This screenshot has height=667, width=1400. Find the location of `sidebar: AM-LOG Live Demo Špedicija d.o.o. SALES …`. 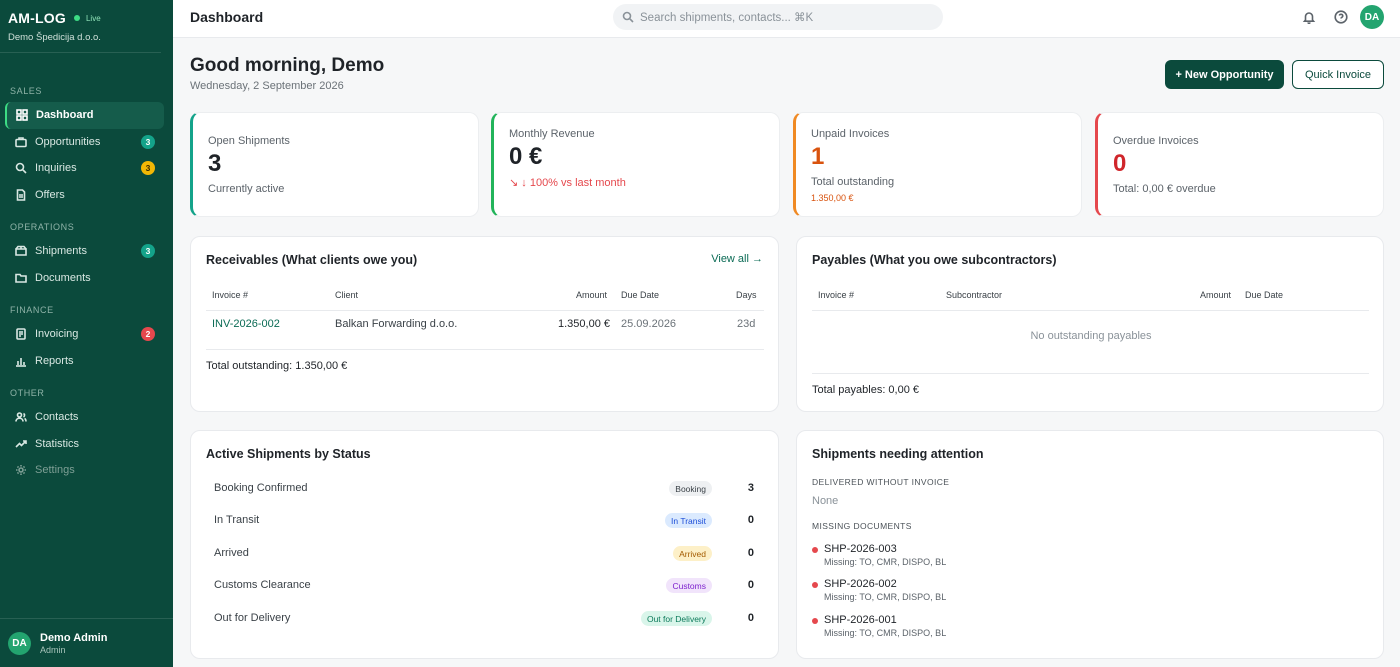

sidebar: AM-LOG Live Demo Špedicija d.o.o. SALES … is located at coordinates (86, 333).